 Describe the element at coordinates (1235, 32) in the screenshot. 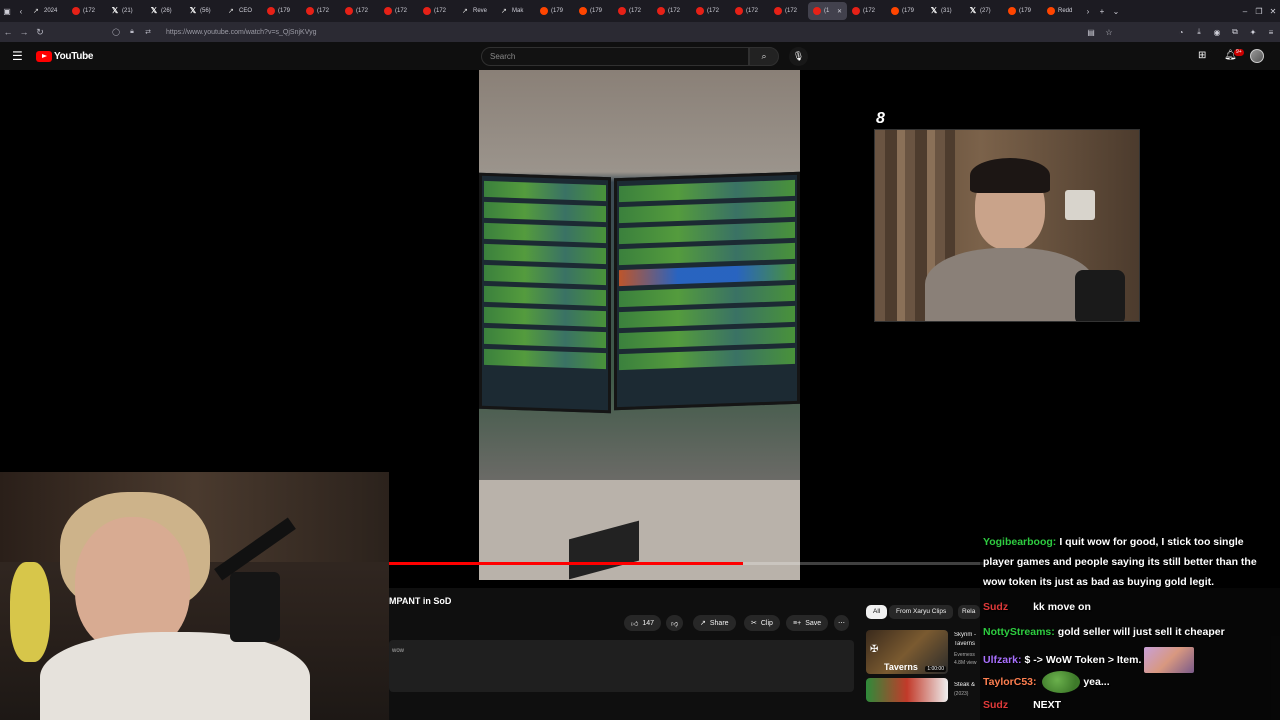

I see `extensions-icon: ⧉` at that location.